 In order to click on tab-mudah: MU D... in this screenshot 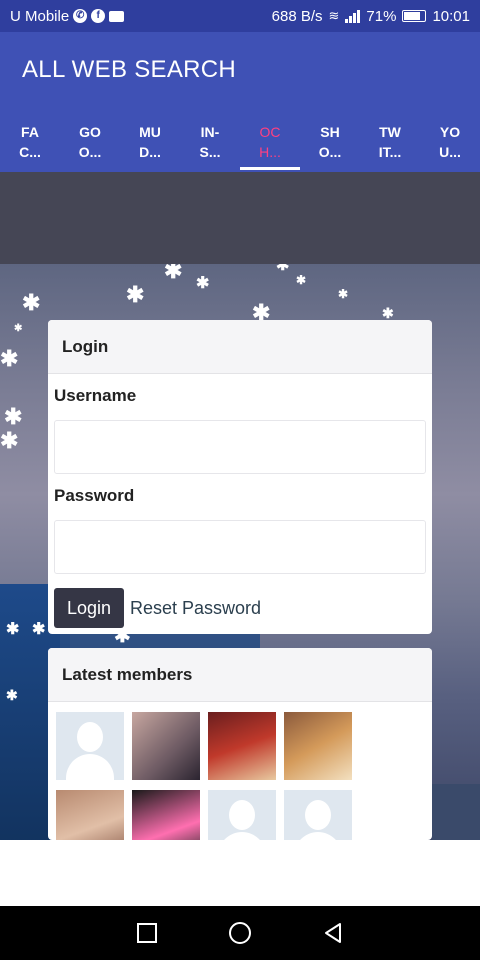, I will do `click(150, 146)`.